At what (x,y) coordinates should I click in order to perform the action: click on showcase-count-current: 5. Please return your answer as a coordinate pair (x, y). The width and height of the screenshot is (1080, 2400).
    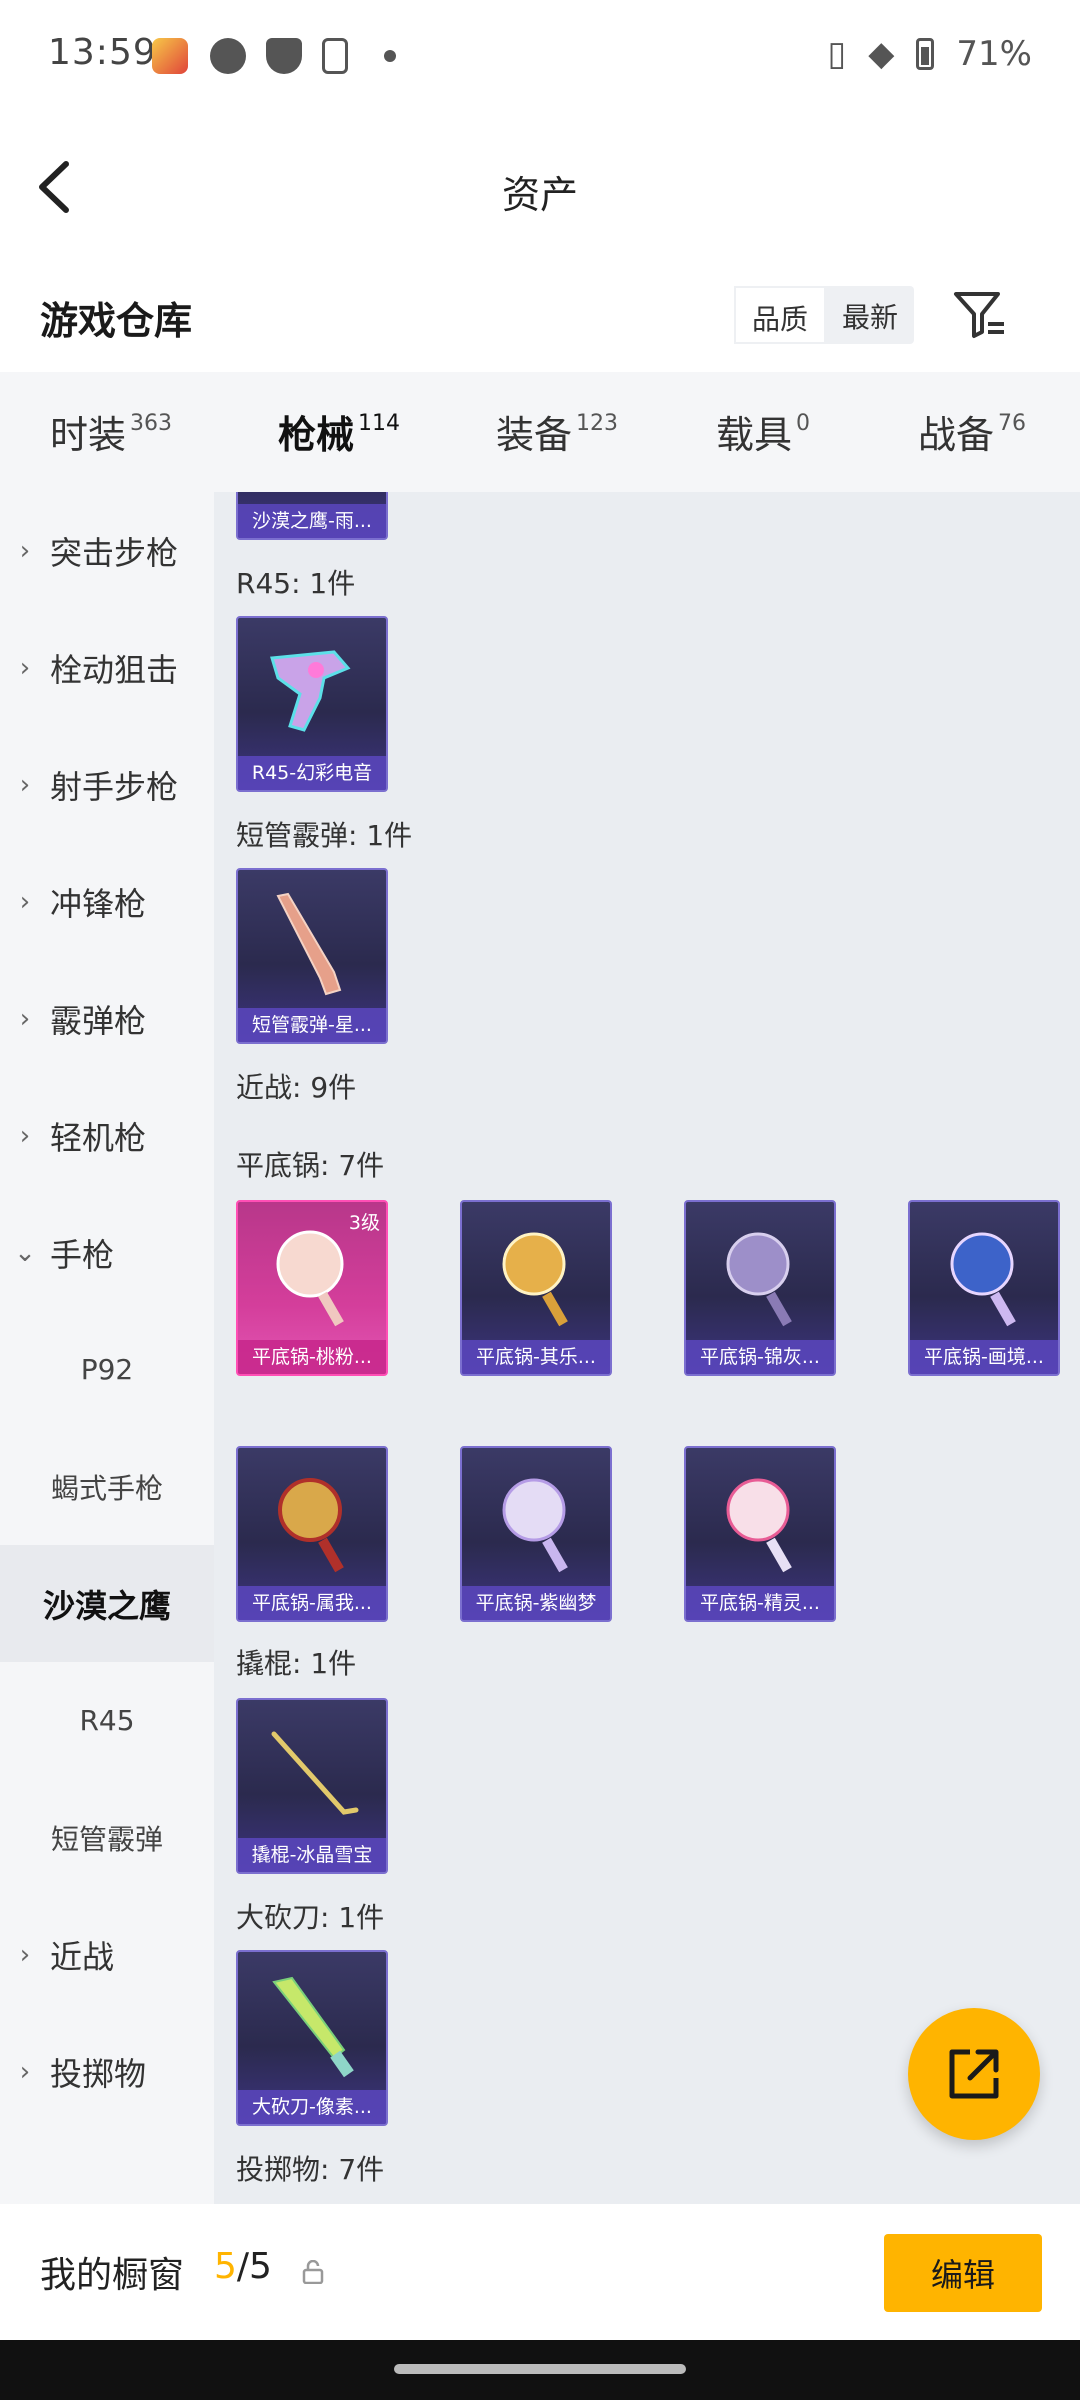
    Looking at the image, I should click on (225, 2266).